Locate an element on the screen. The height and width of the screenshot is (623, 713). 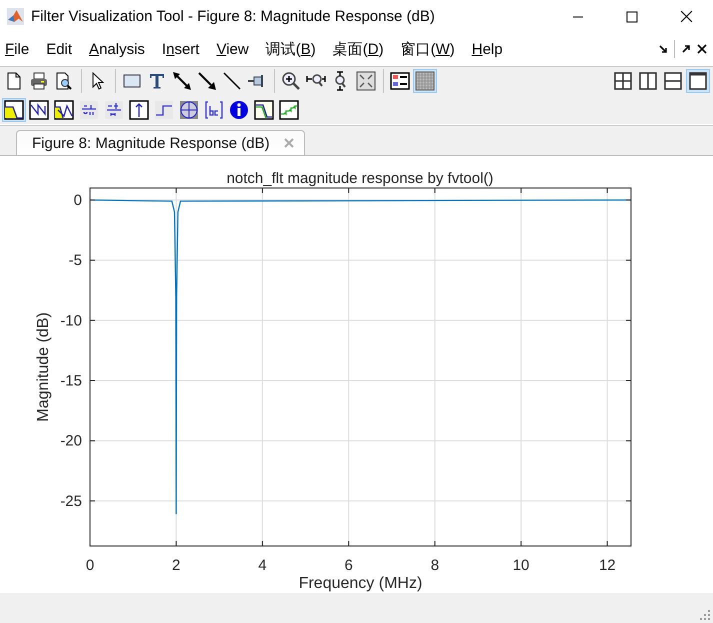
fraction-icon is located at coordinates (114, 110).